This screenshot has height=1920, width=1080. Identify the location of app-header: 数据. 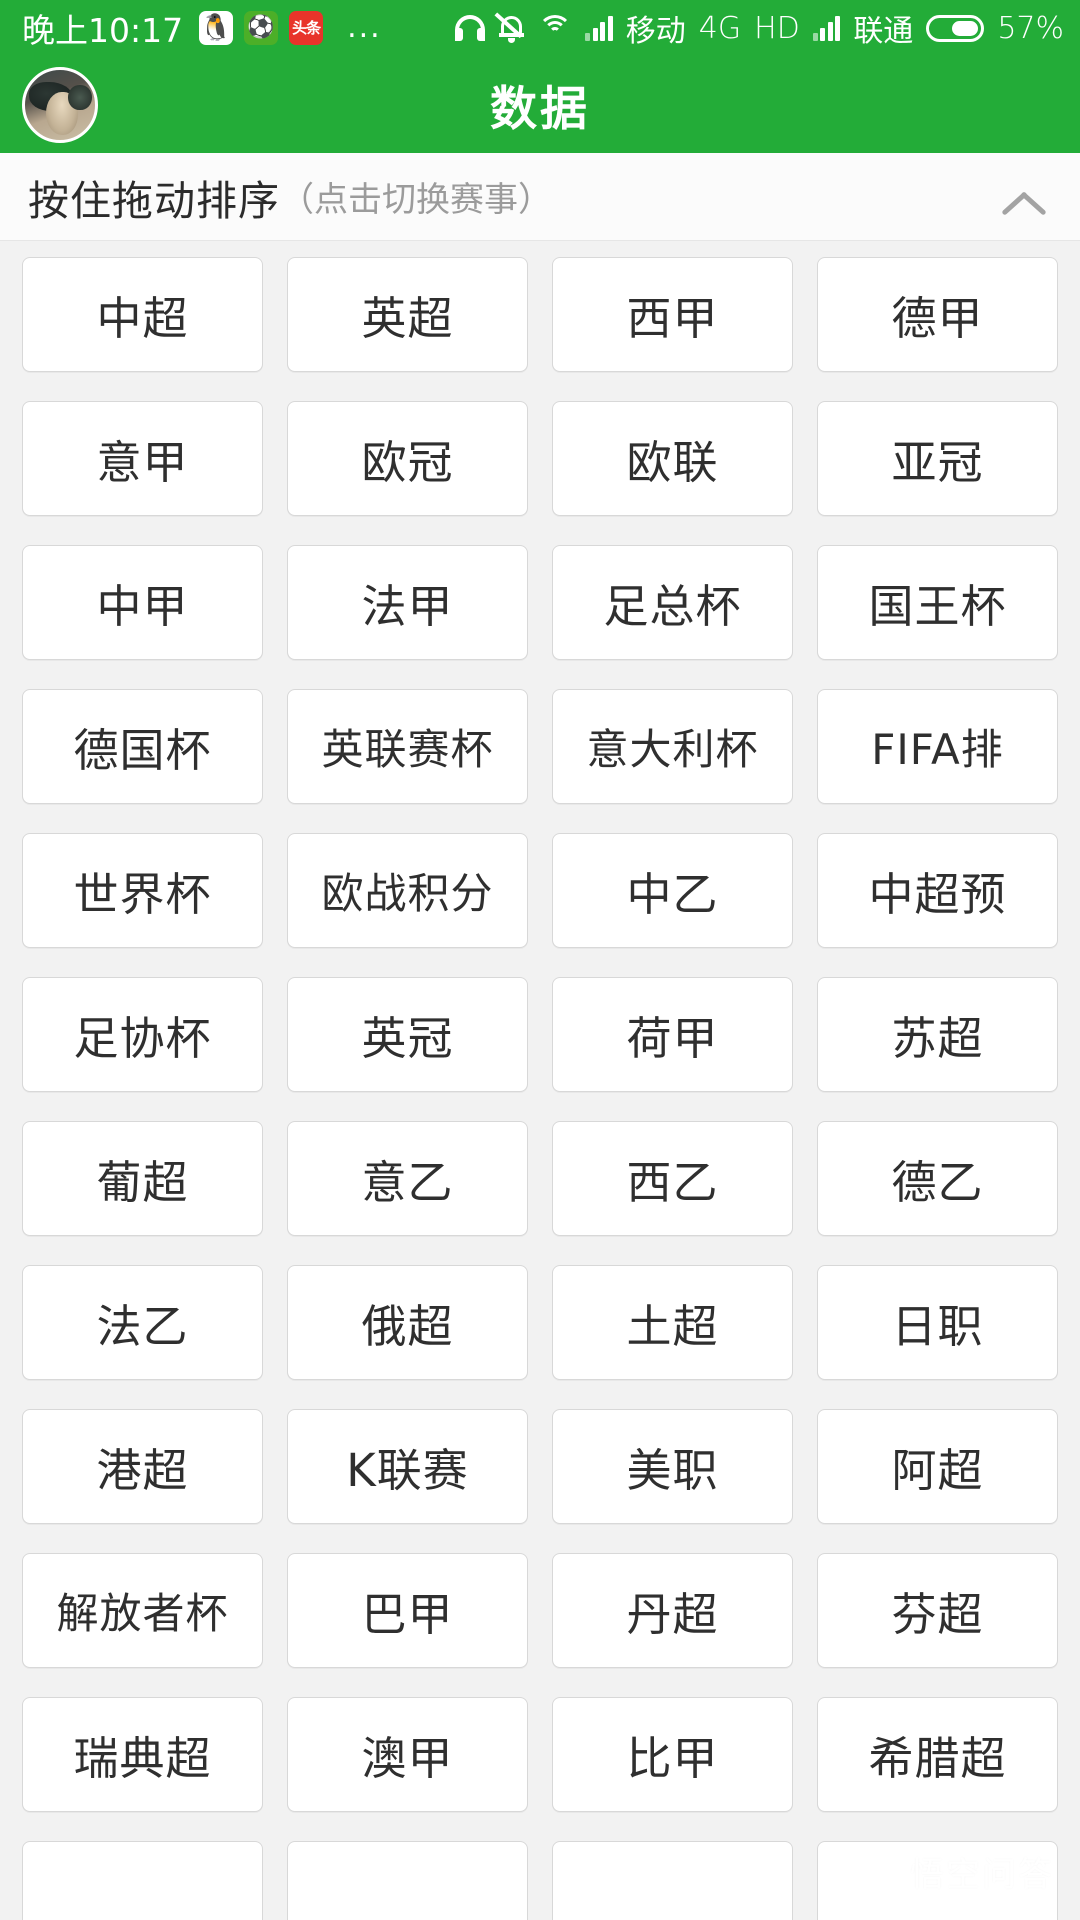
(540, 104).